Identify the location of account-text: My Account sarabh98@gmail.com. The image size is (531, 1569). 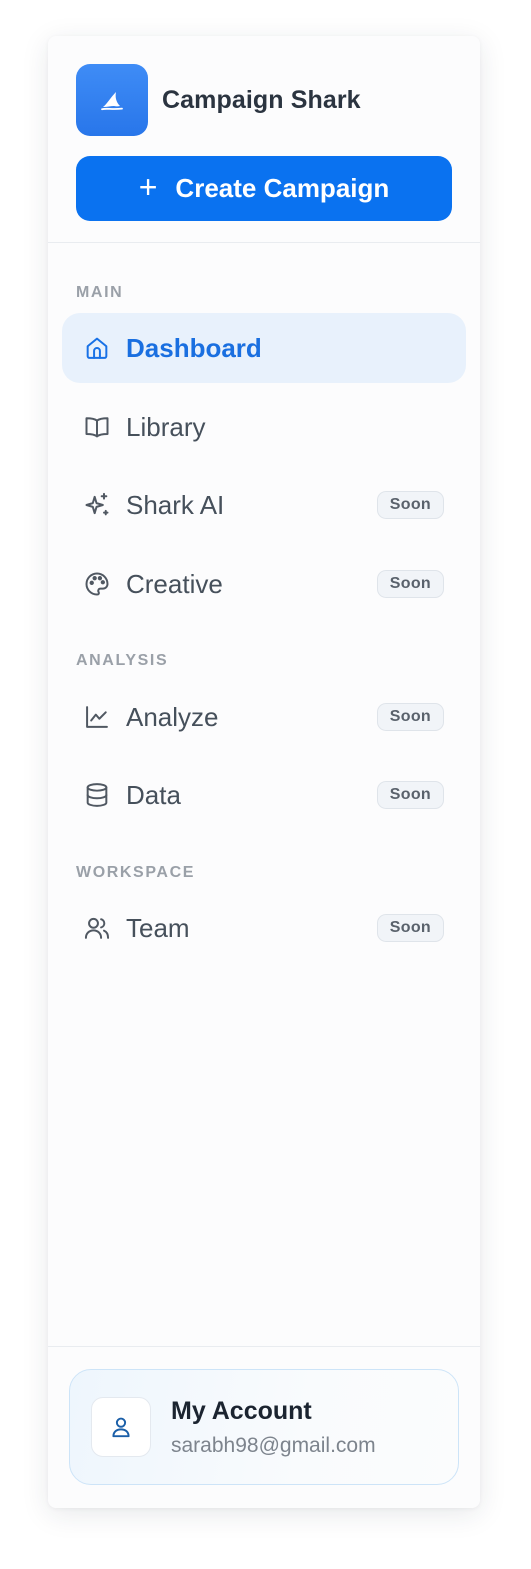
(273, 1427).